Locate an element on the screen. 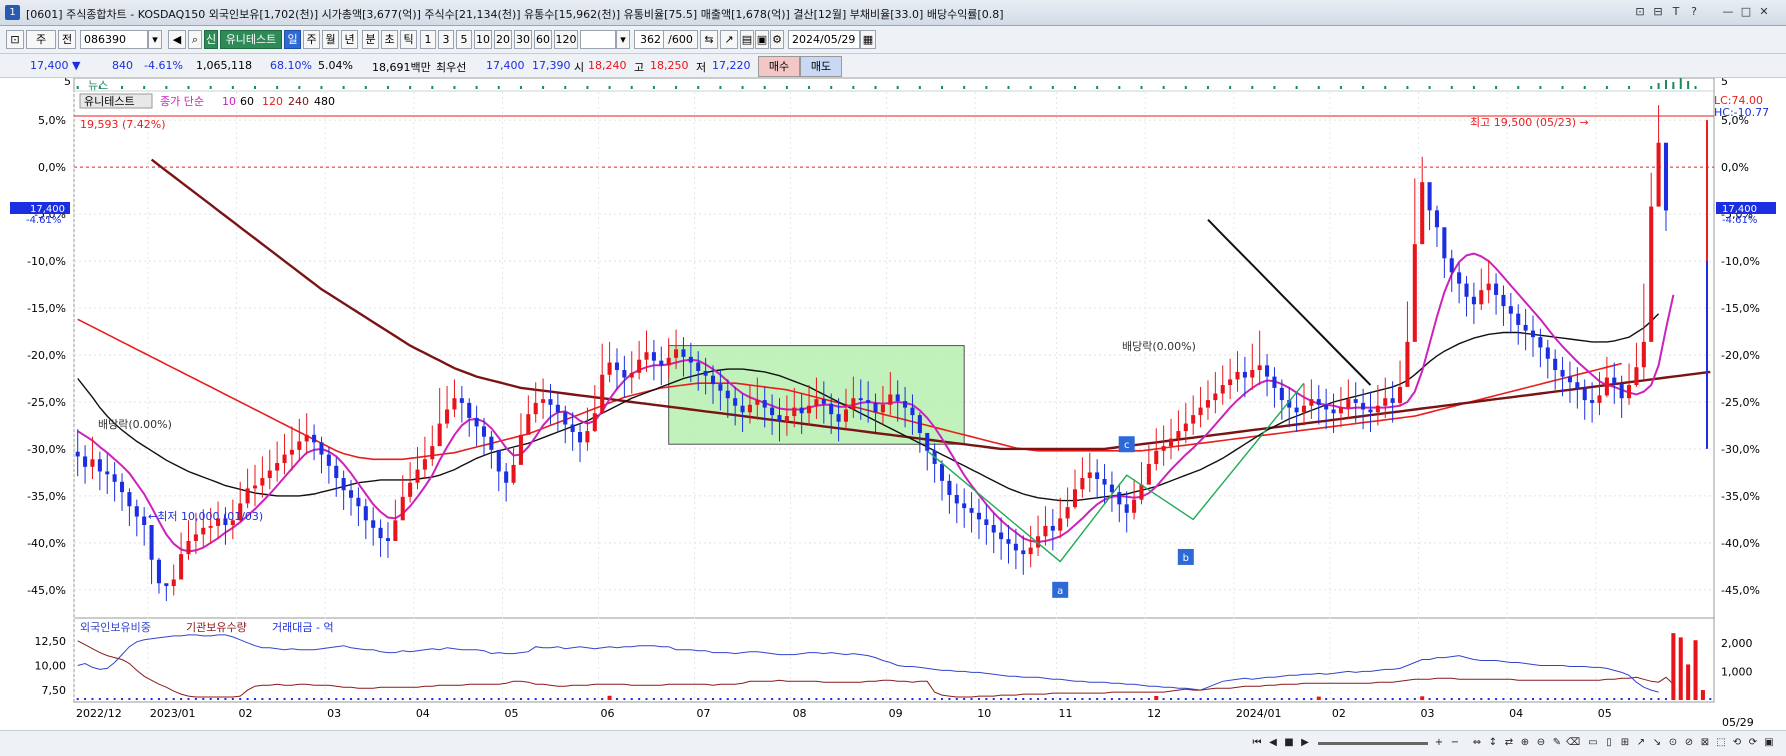 The image size is (1786, 756). y-tick-label-left: -20,0% is located at coordinates (46, 355).